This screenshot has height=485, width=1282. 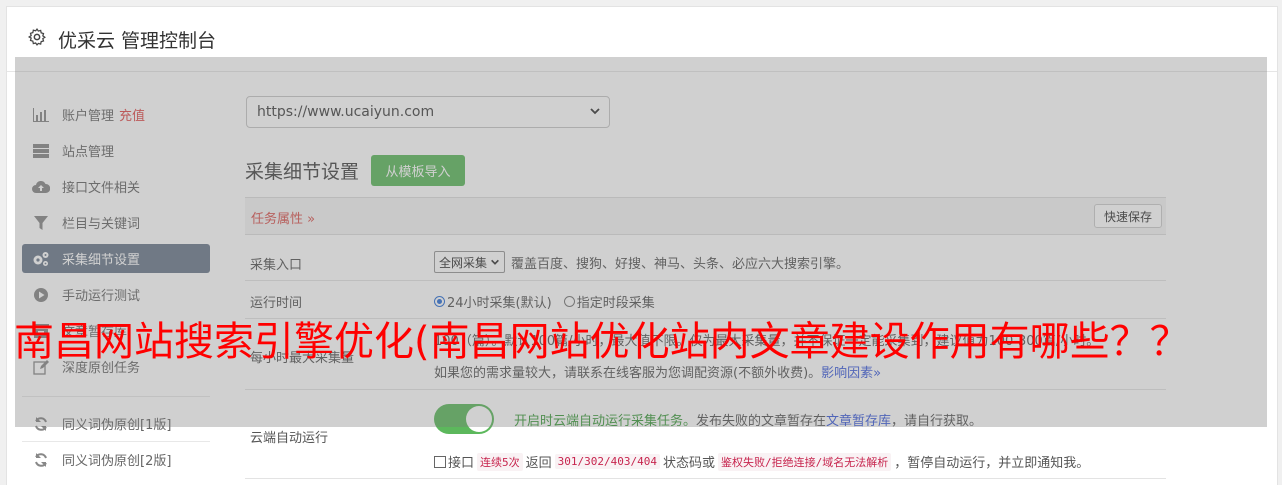 I want to click on refresh-icon, so click(x=41, y=460).